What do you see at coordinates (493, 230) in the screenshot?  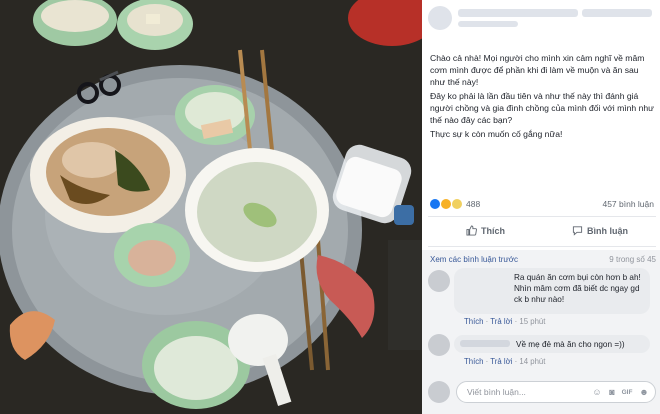 I see `like-label: Thích` at bounding box center [493, 230].